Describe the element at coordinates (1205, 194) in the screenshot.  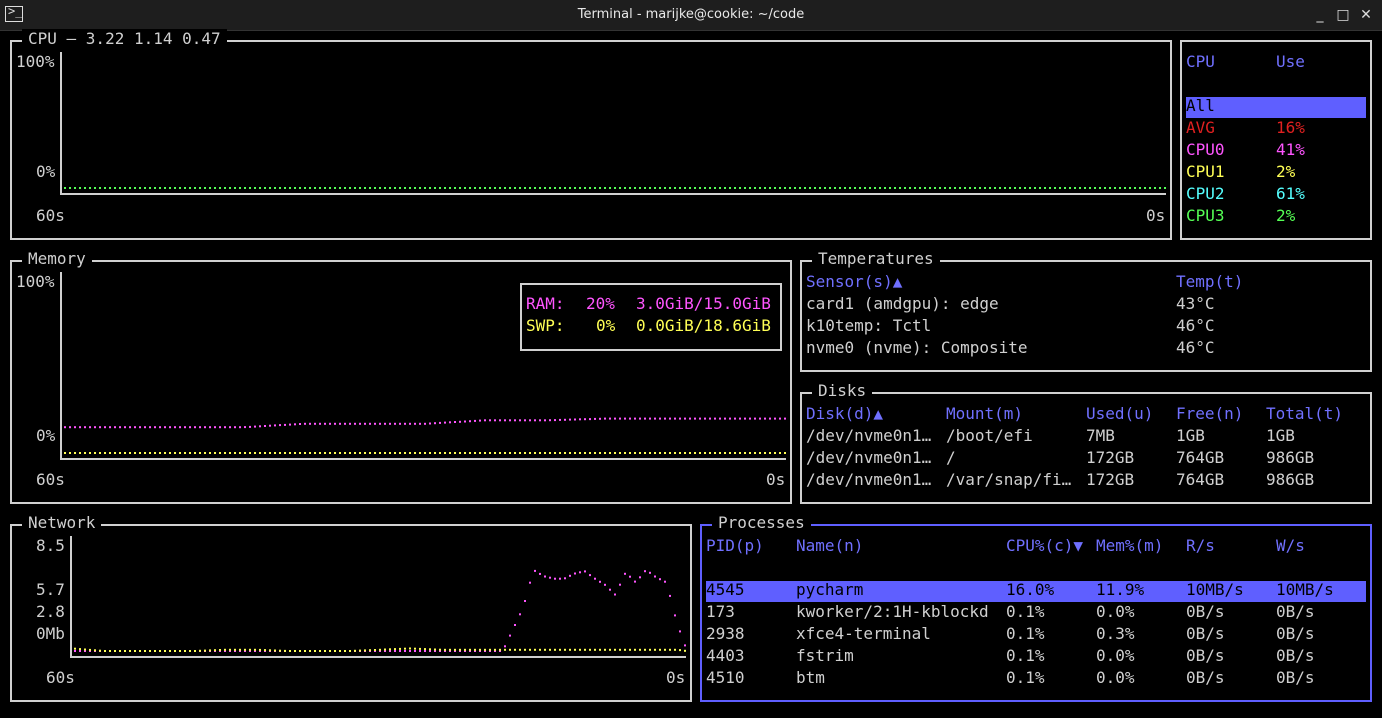
I see `cpu-legend-cpu2: CPU2` at that location.